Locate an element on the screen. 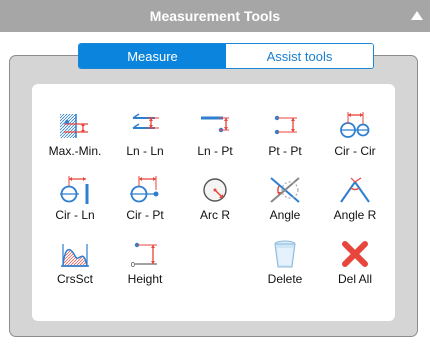 The width and height of the screenshot is (430, 345). tool-label: CrsSct is located at coordinates (75, 279).